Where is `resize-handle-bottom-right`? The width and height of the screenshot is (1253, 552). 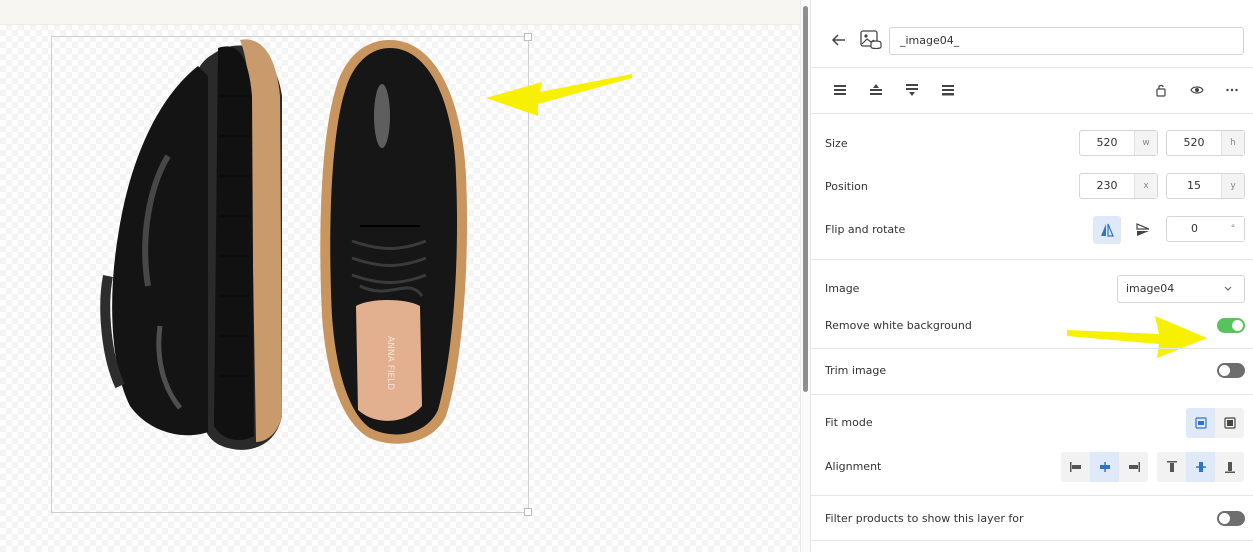 resize-handle-bottom-right is located at coordinates (528, 512).